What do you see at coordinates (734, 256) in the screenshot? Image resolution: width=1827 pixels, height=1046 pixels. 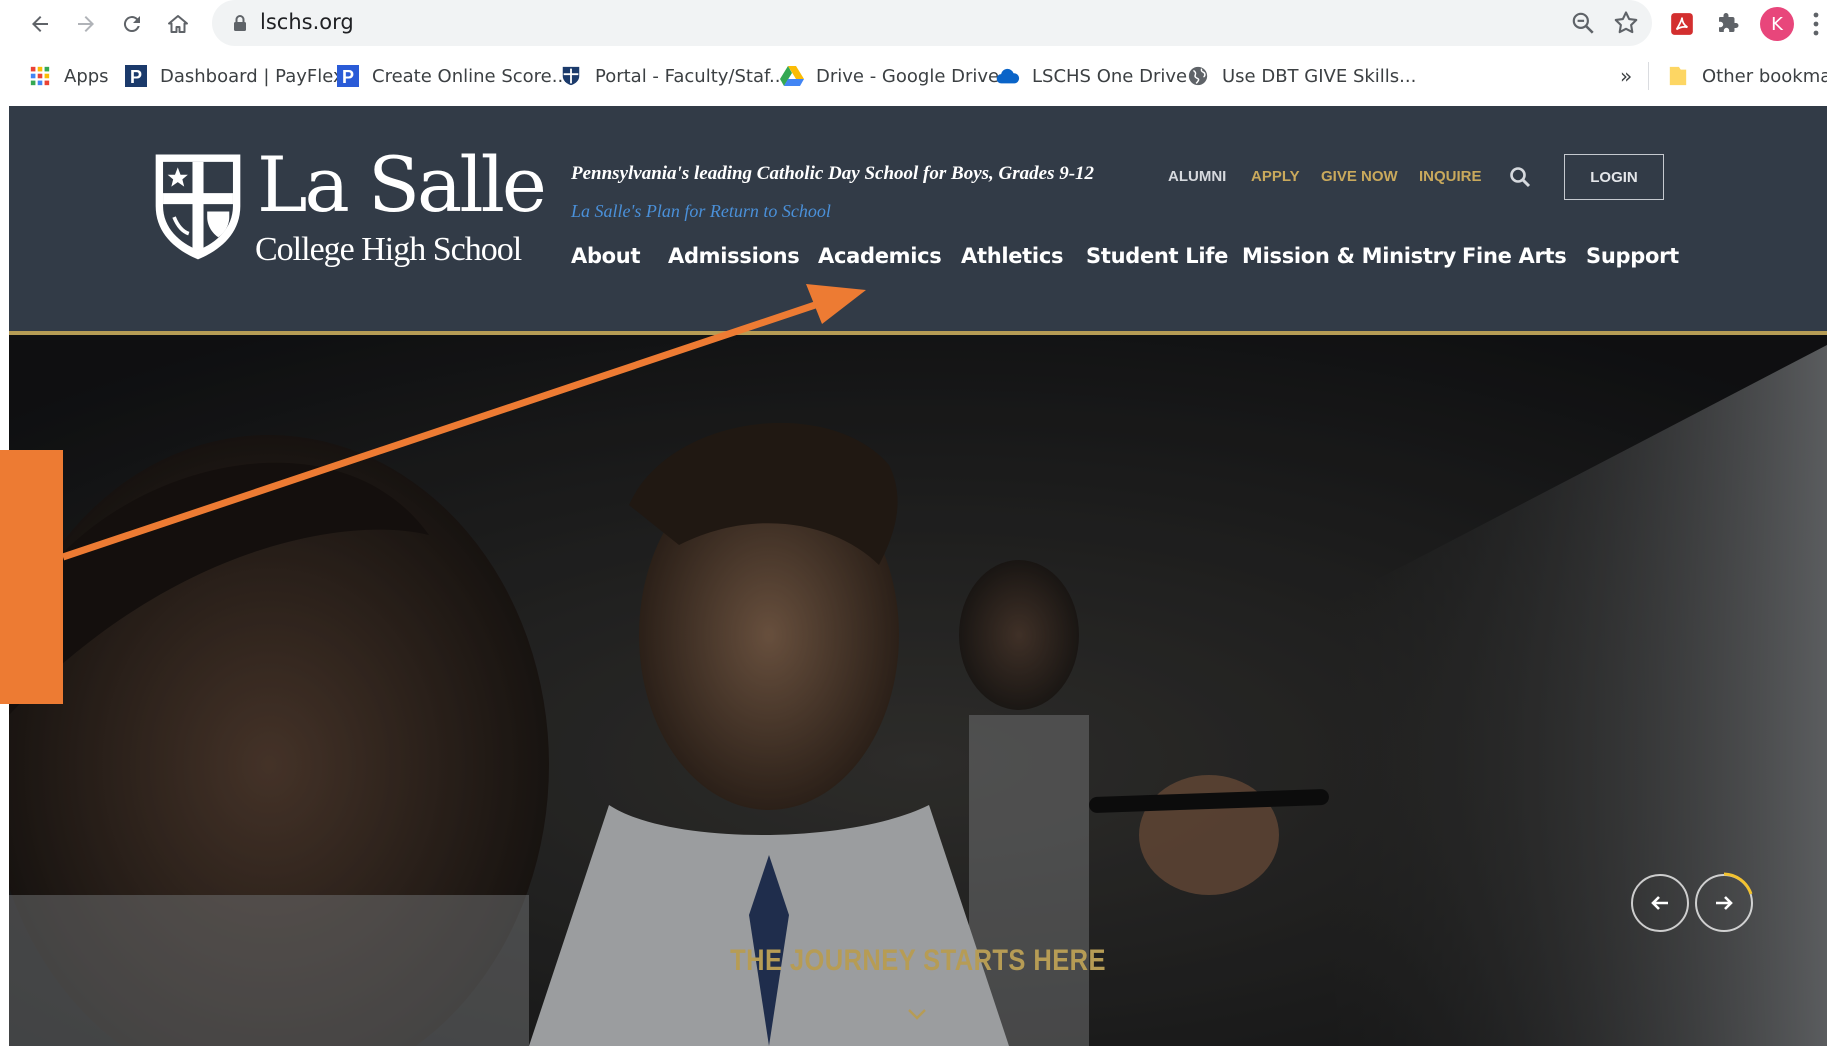 I see `nav-admissions: Admissions` at bounding box center [734, 256].